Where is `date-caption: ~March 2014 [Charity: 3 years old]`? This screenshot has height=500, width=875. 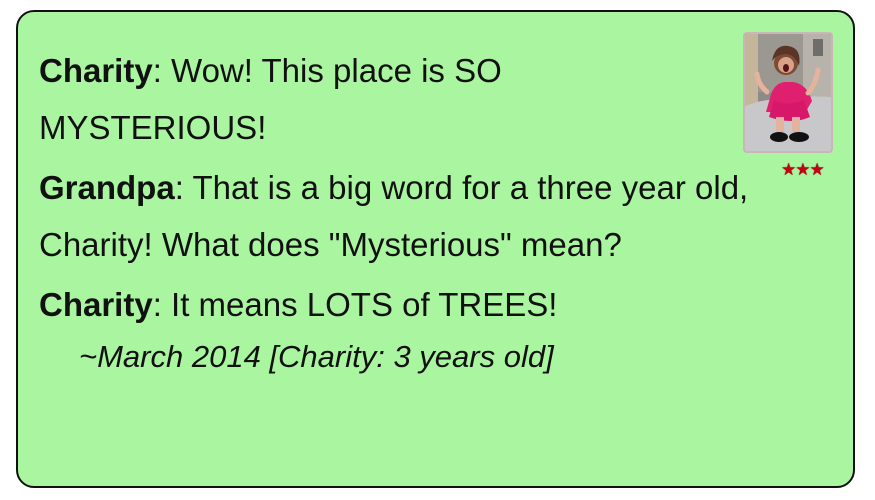
date-caption: ~March 2014 [Charity: 3 years old] is located at coordinates (316, 356).